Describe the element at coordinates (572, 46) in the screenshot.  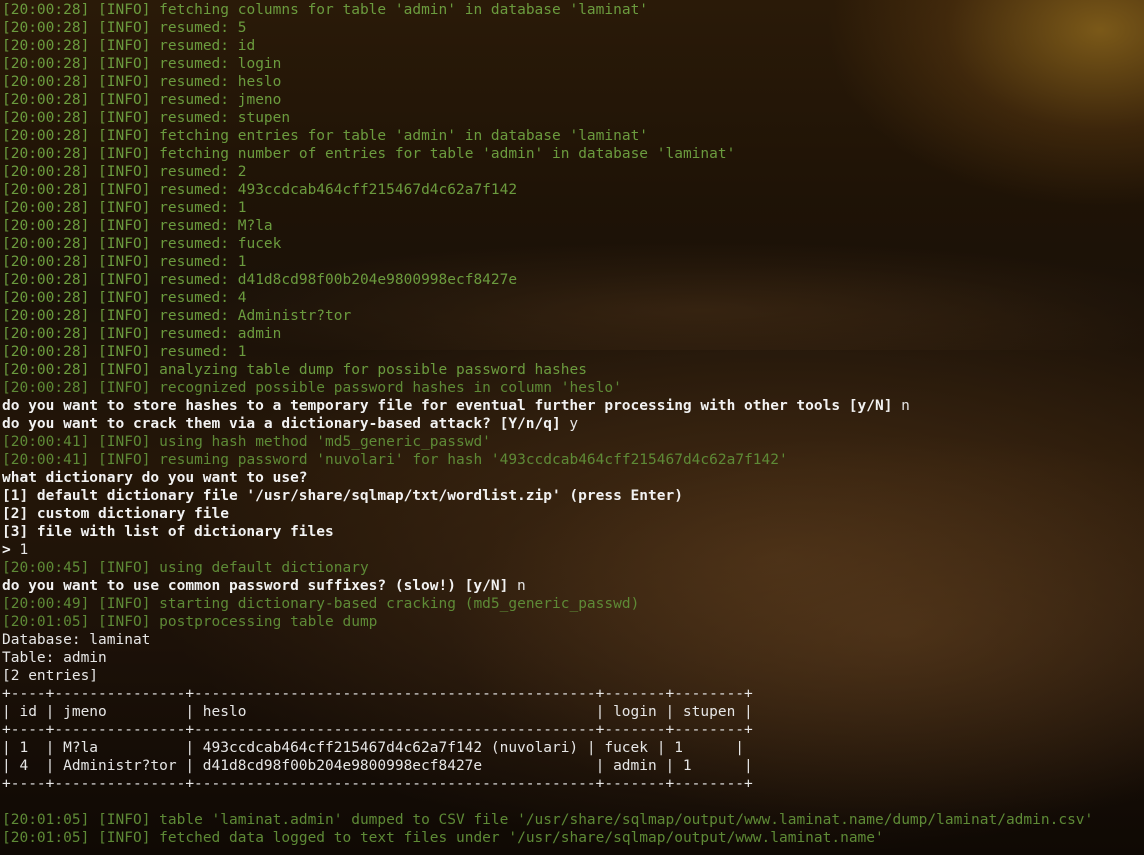
I see `log-line-info: [20:00:28] [INFO] resumed: id` at that location.